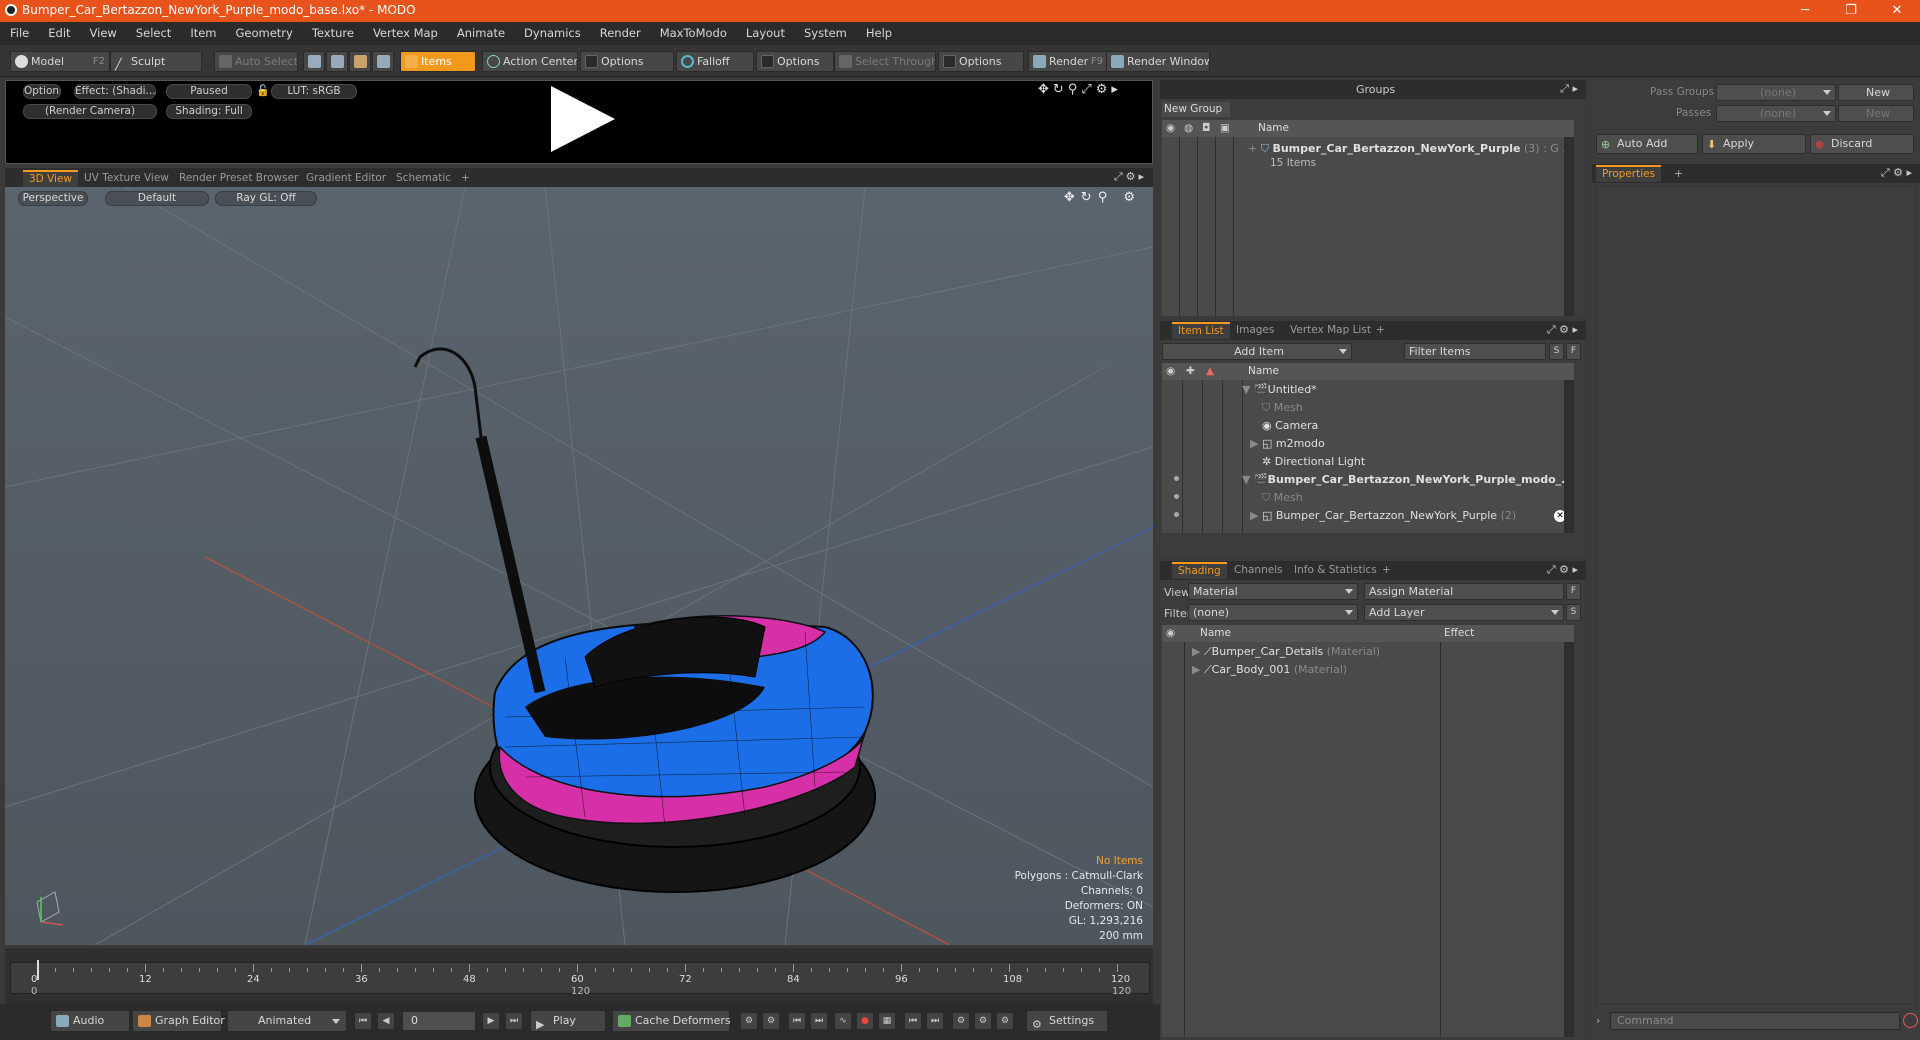 The image size is (1920, 1040). I want to click on settings-button: ⚙ Settings, so click(1067, 1021).